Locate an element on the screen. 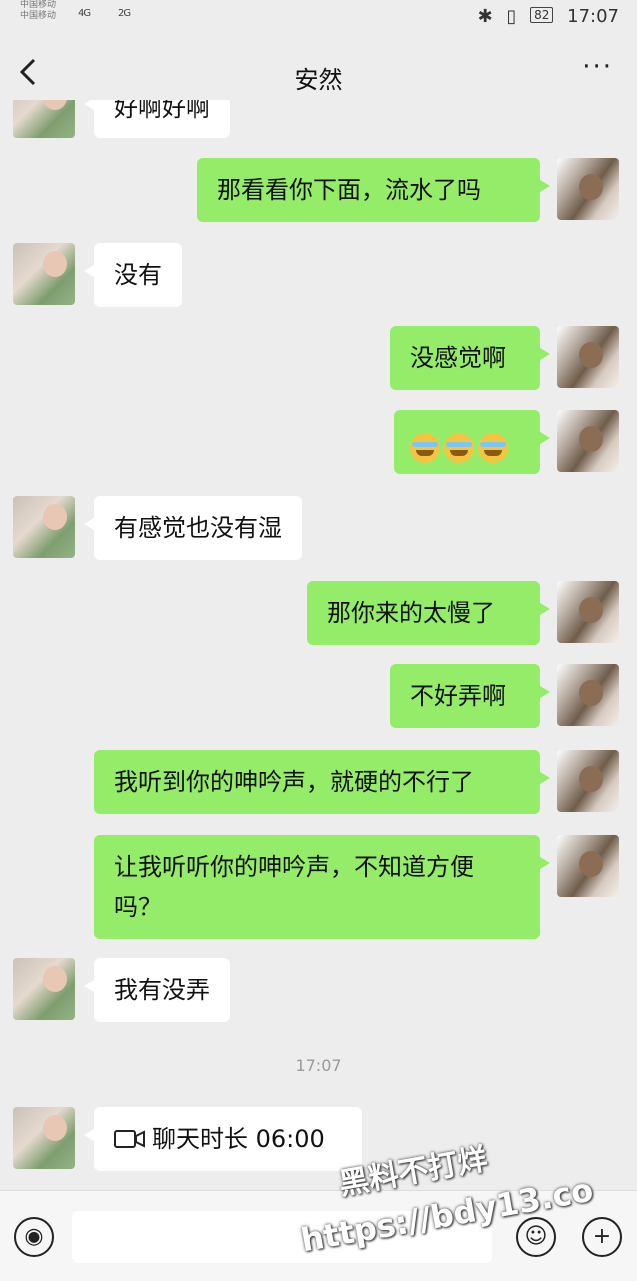 Image resolution: width=637 pixels, height=1281 pixels. voice-button: ◉ is located at coordinates (34, 1237).